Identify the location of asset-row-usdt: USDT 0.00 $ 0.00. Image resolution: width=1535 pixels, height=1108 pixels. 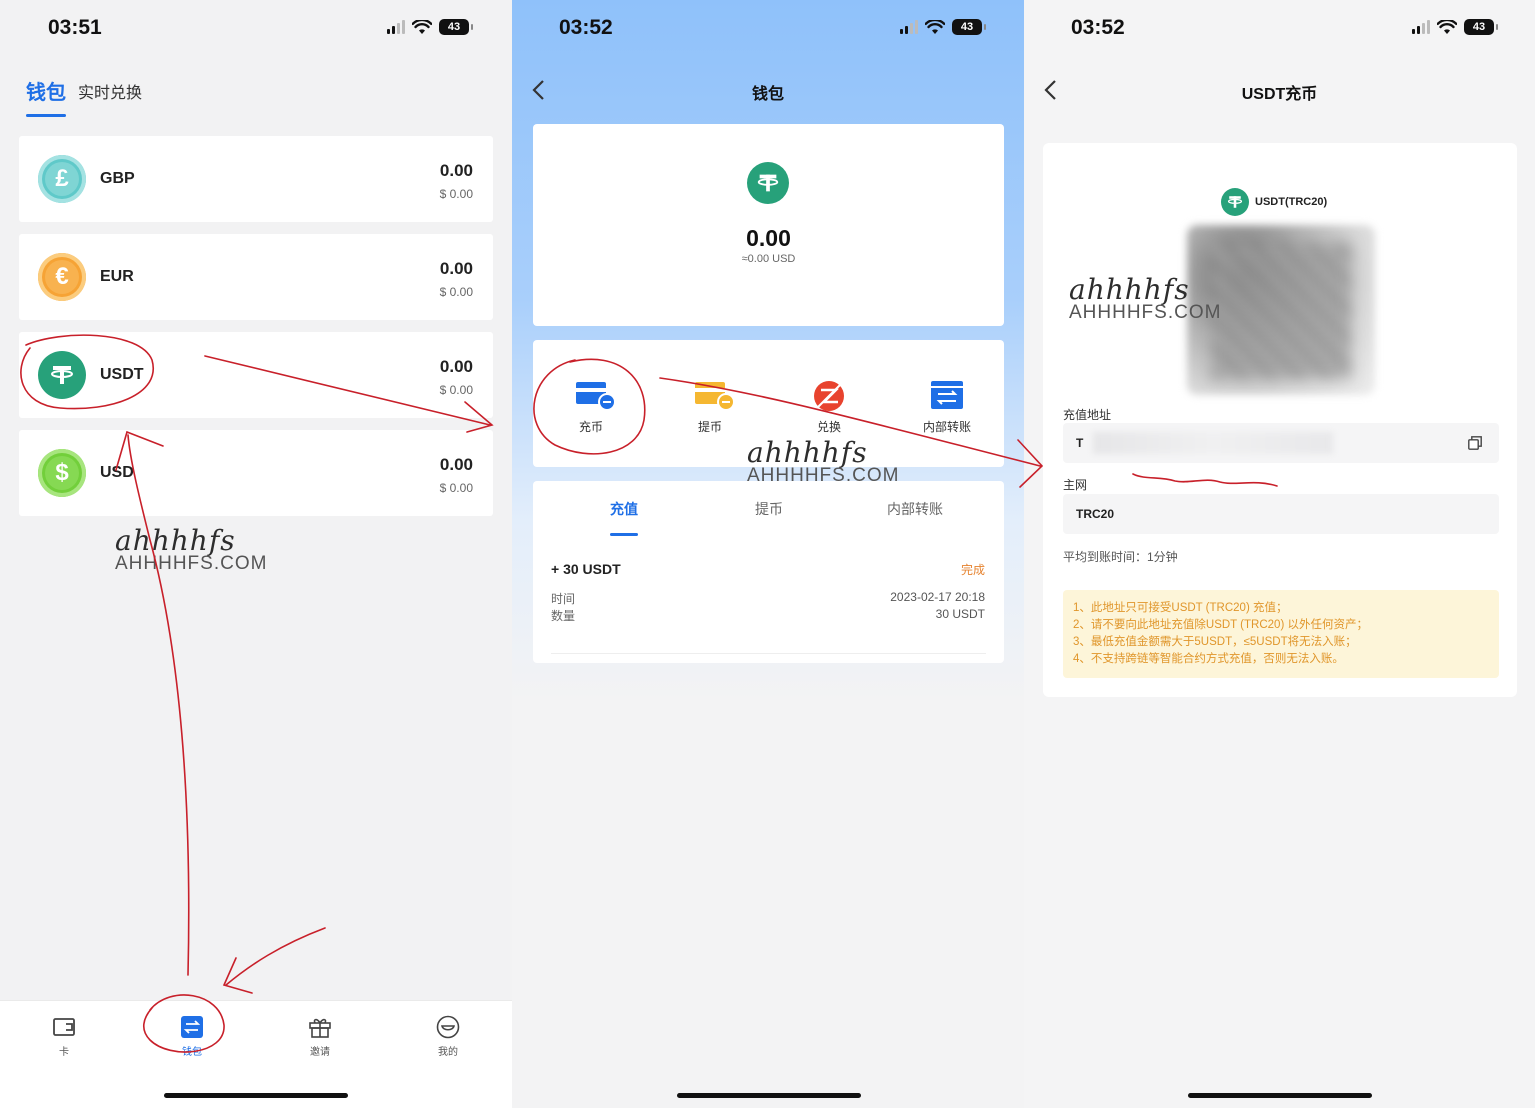
(256, 375).